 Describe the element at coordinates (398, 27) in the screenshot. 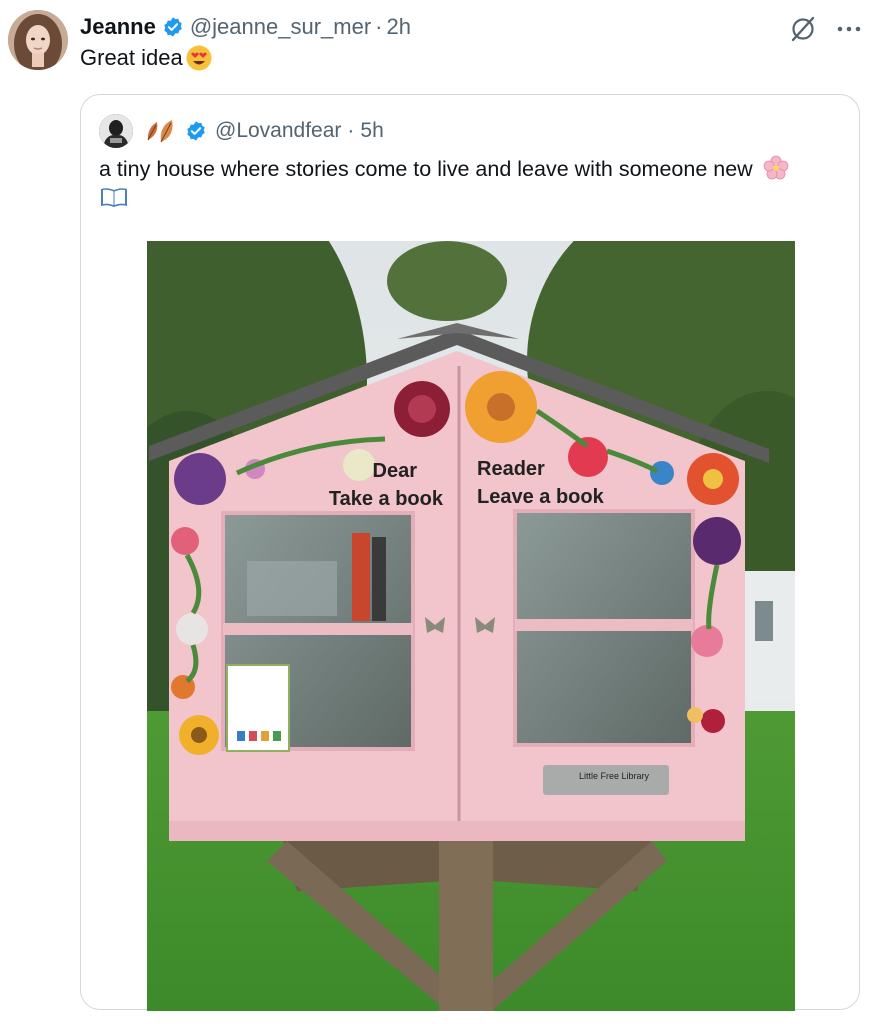

I see `timestamp: 2h` at that location.